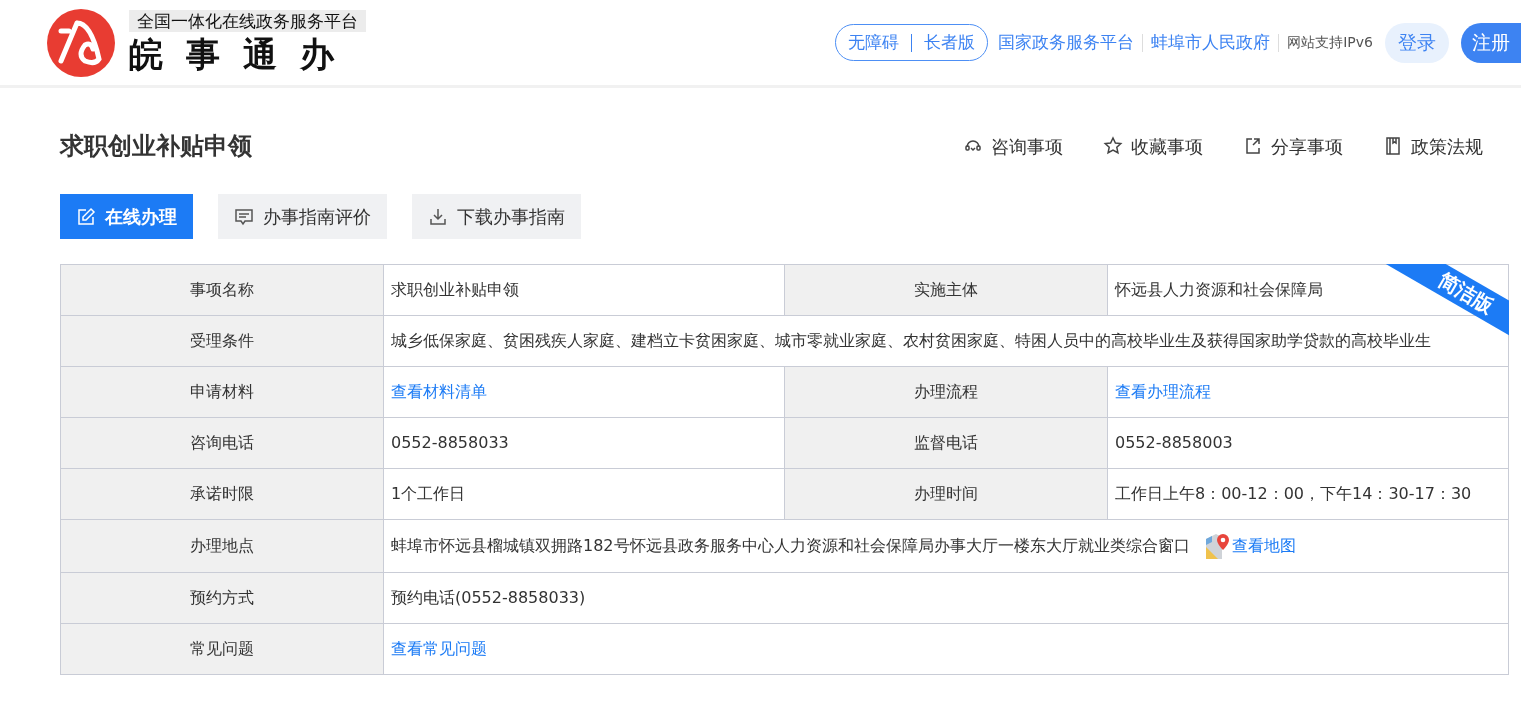 Image resolution: width=1521 pixels, height=726 pixels. Describe the element at coordinates (1211, 42) in the screenshot. I see `header-link: 蚌埠市人民政府` at that location.